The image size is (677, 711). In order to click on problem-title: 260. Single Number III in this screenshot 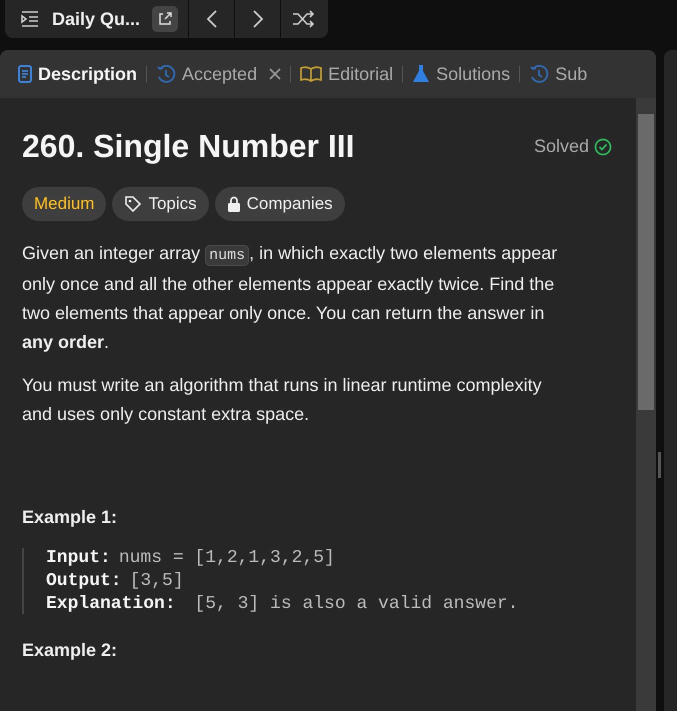, I will do `click(188, 146)`.